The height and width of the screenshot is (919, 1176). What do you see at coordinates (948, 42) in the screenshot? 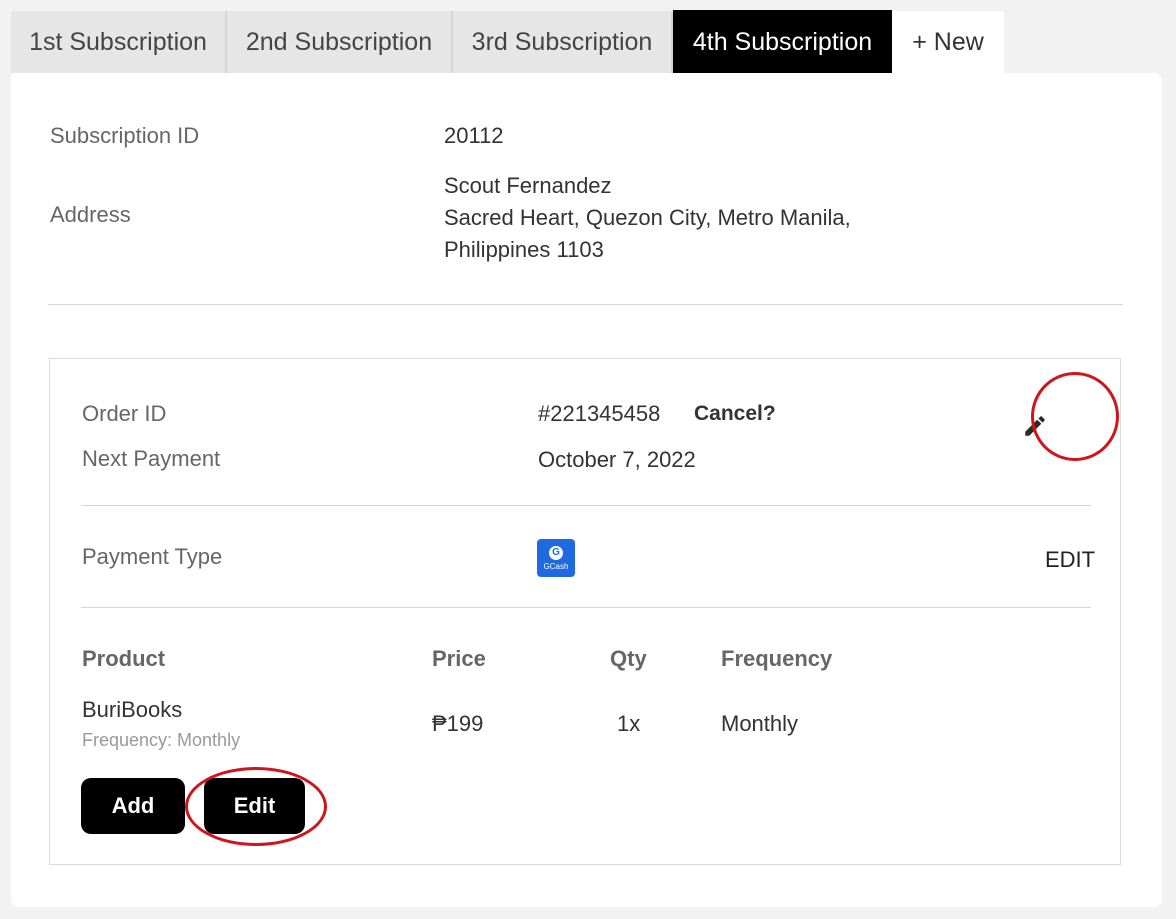
I see `new-subscription-tab: + New` at bounding box center [948, 42].